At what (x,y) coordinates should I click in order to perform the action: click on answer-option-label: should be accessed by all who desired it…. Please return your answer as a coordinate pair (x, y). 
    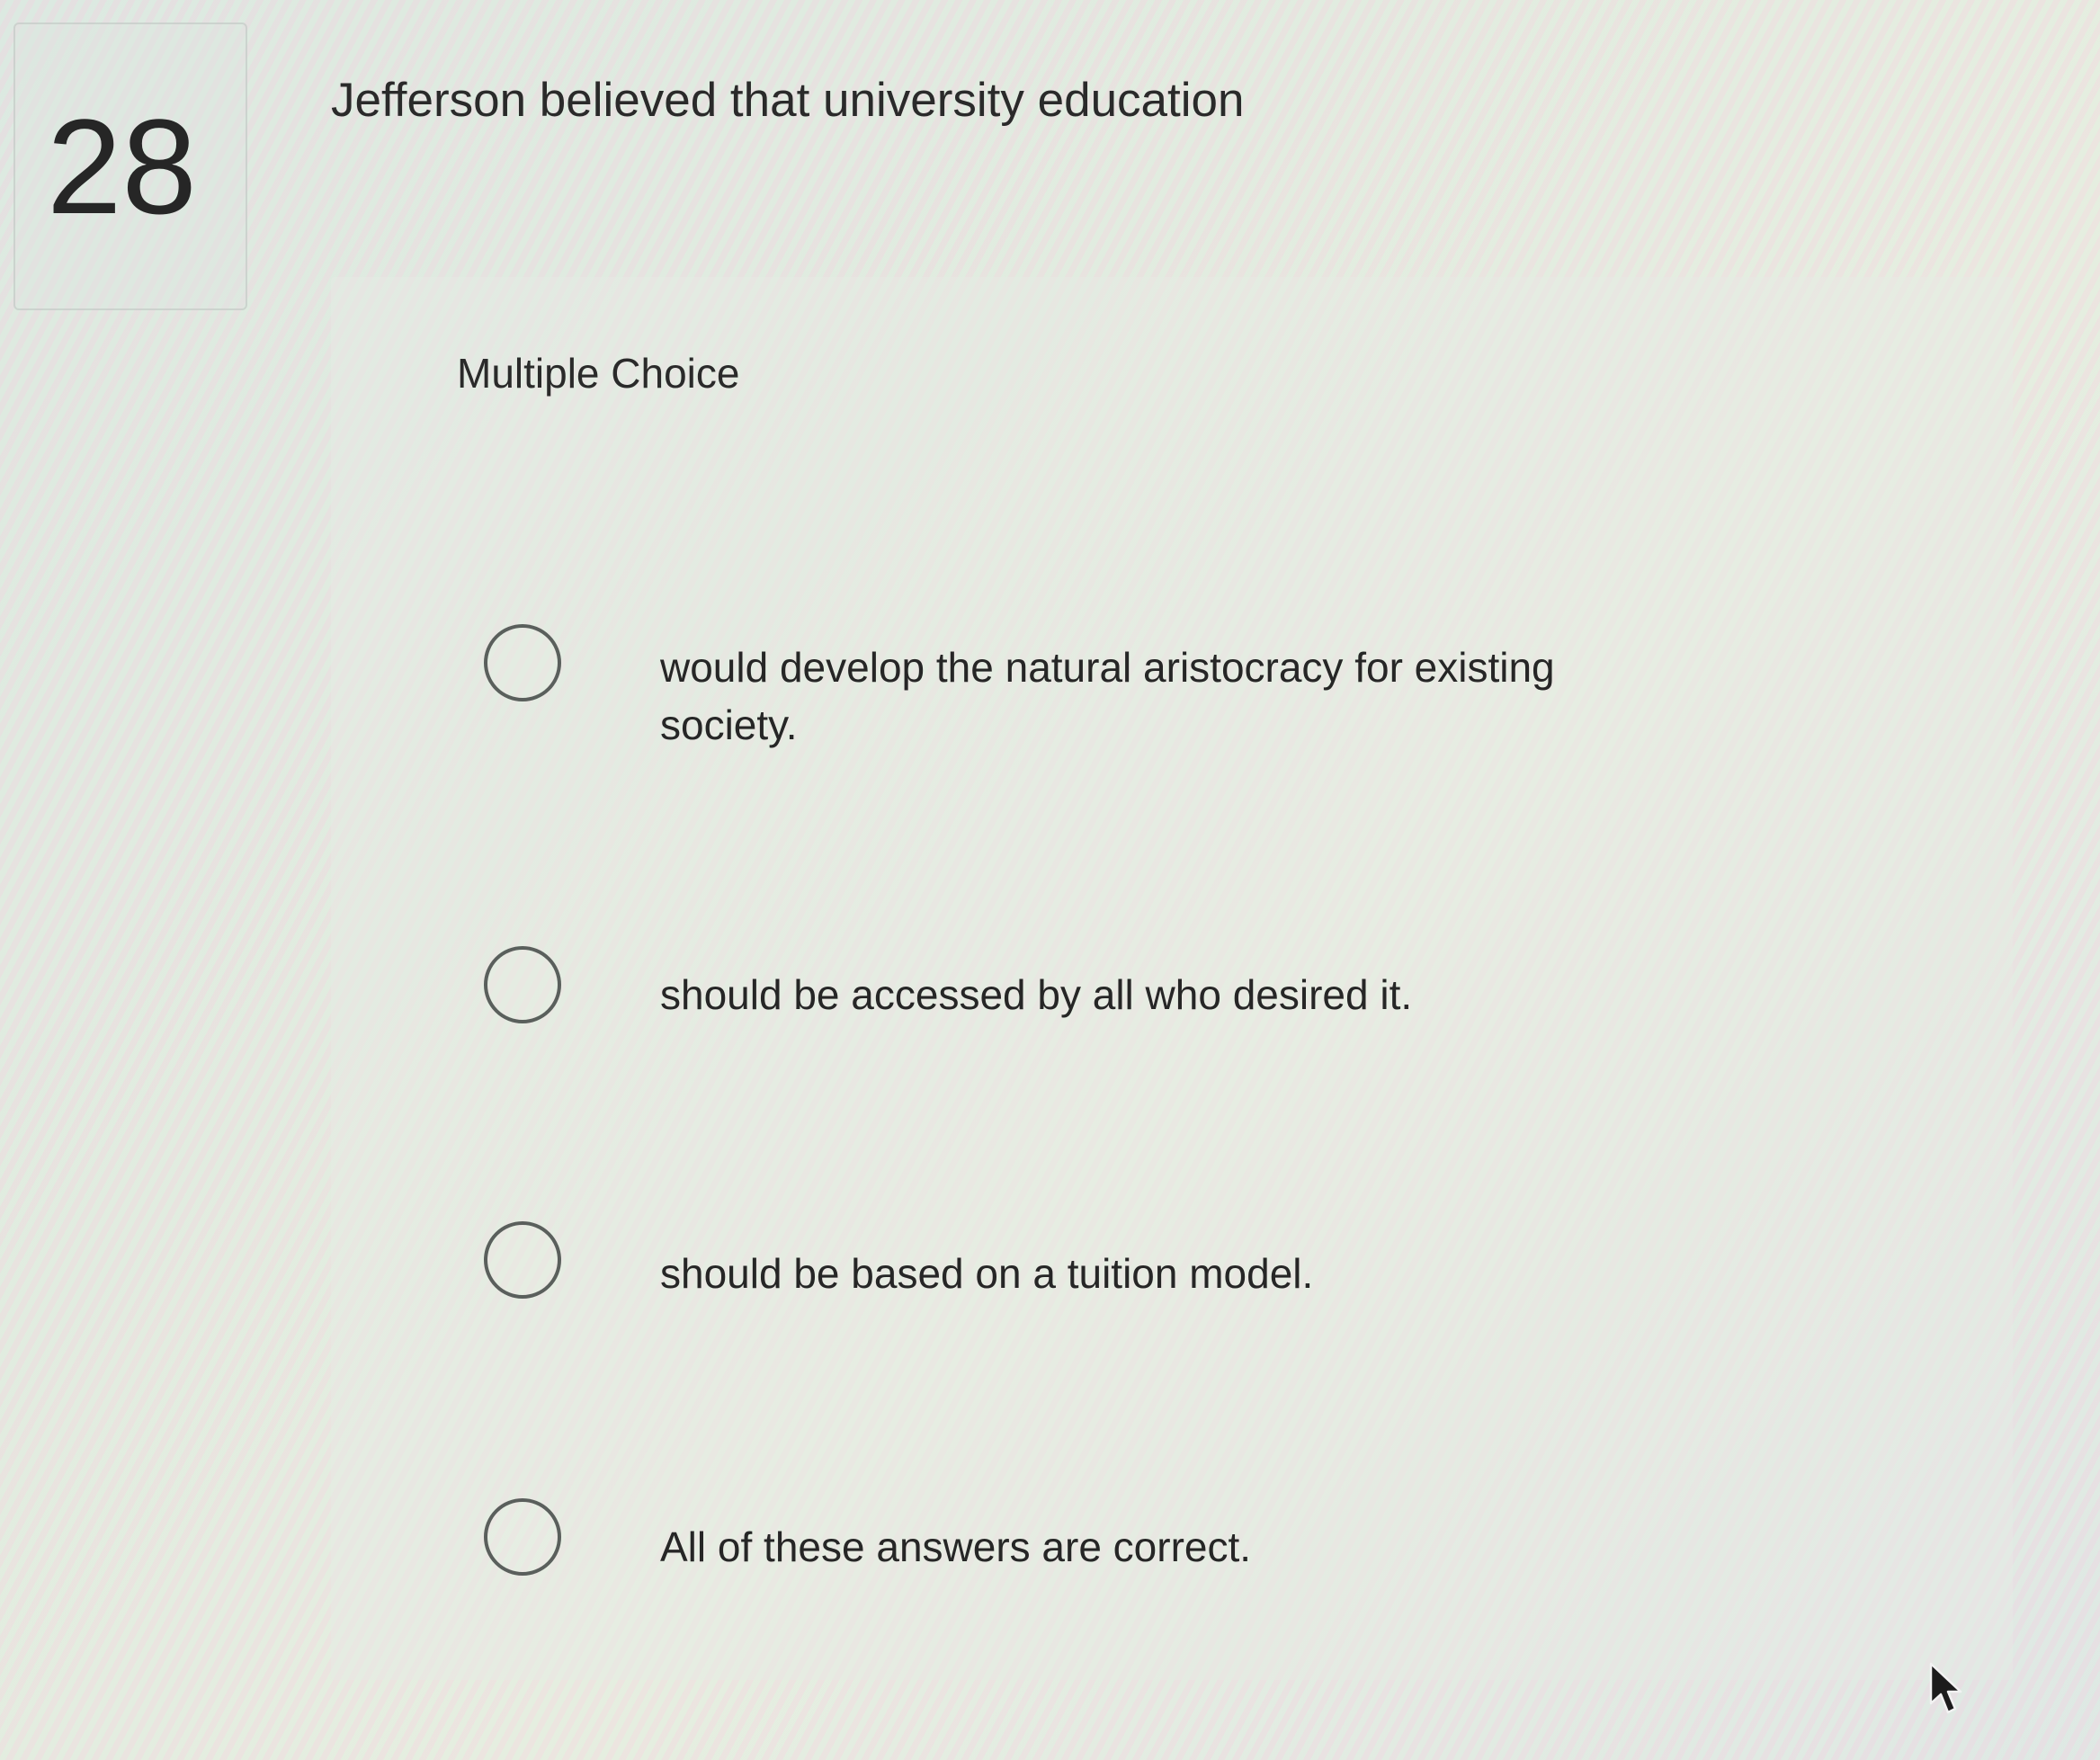
    Looking at the image, I should click on (1155, 994).